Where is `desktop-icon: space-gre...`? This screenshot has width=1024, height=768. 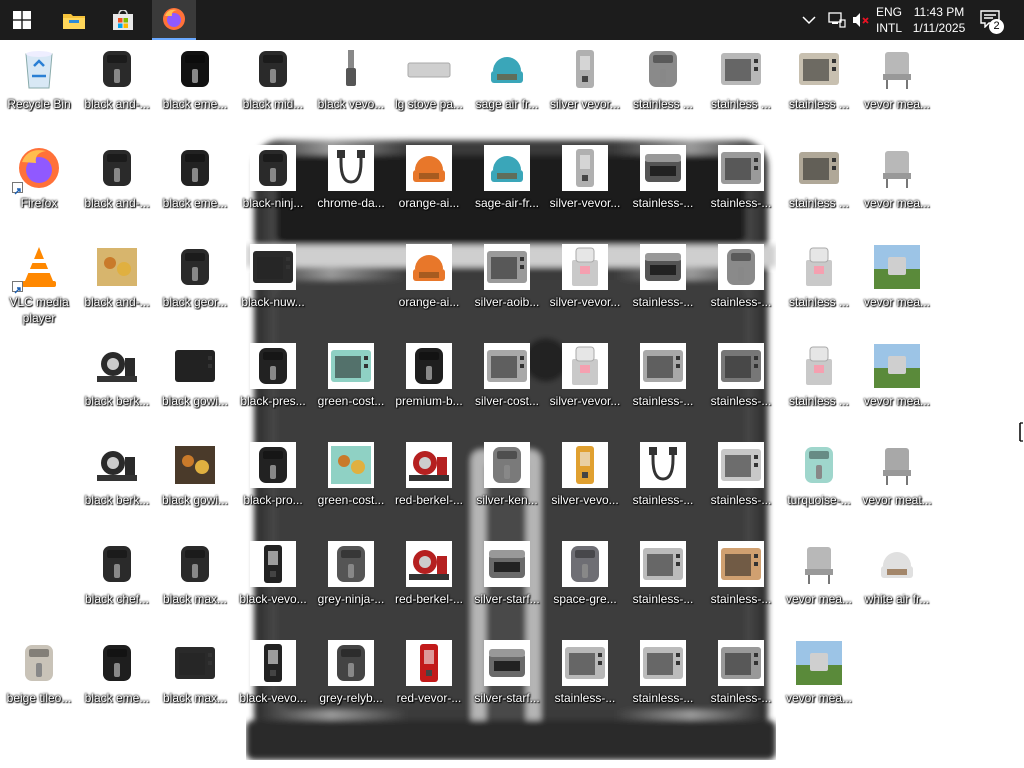 desktop-icon: space-gre... is located at coordinates (585, 574).